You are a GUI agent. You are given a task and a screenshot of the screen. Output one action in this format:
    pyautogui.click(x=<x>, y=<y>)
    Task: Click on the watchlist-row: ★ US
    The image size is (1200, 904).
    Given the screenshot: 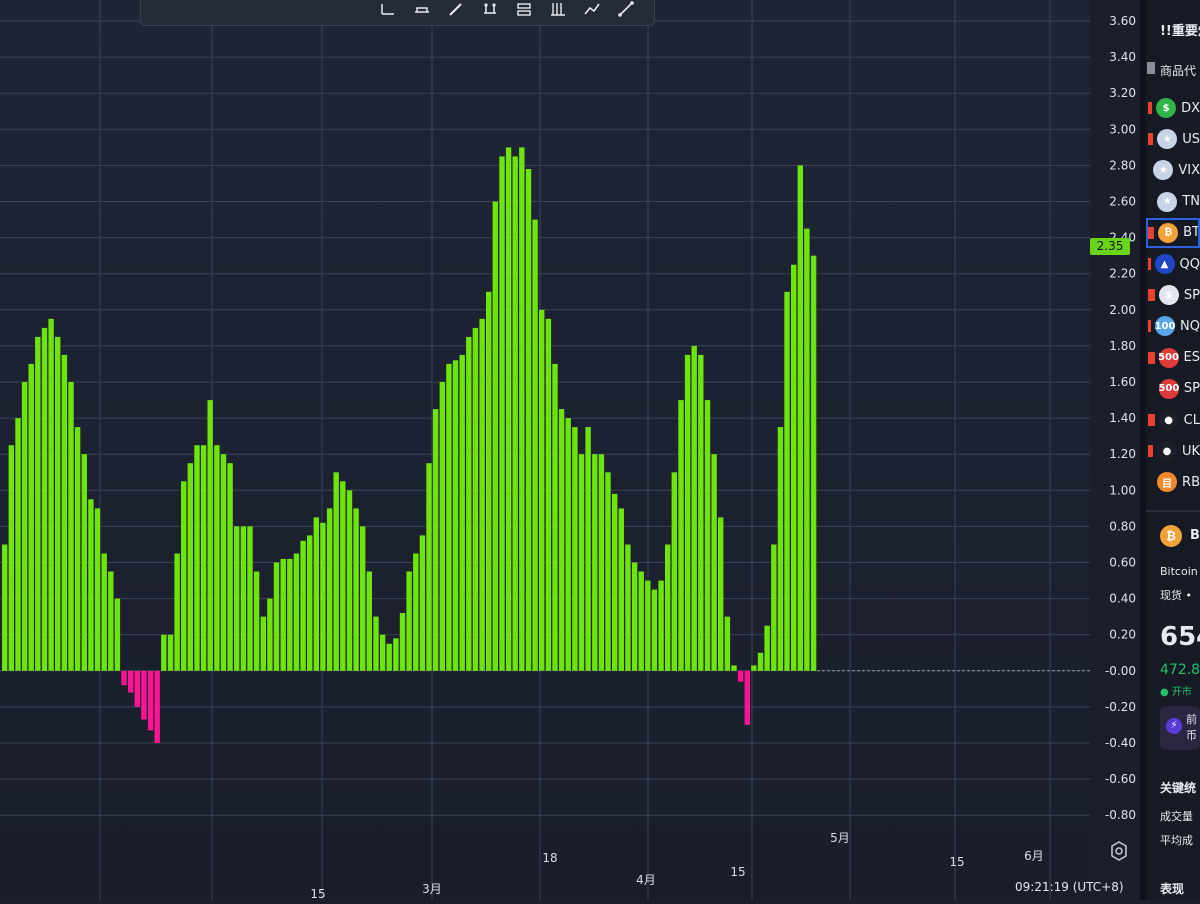 What is the action you would take?
    pyautogui.click(x=1173, y=139)
    